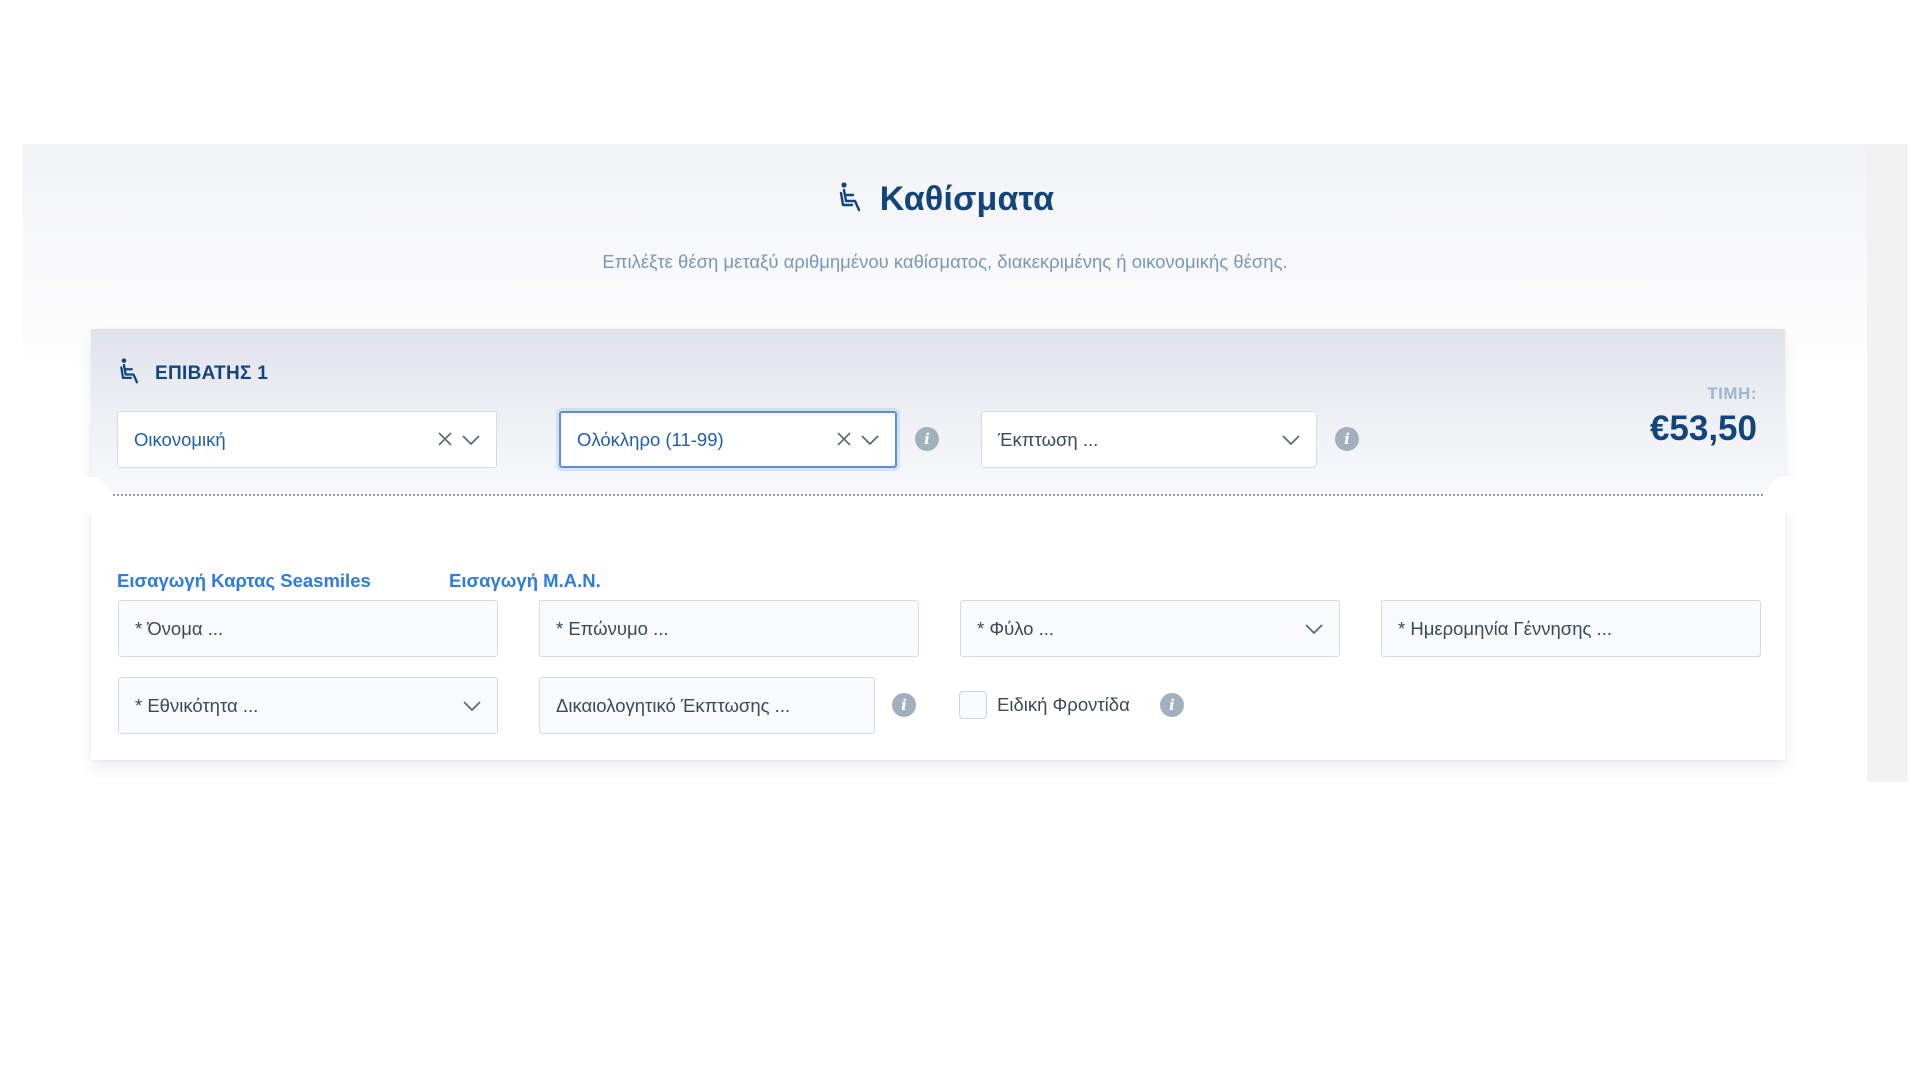 This screenshot has width=1920, height=1080. I want to click on section-header: Καθίσματα, so click(945, 199).